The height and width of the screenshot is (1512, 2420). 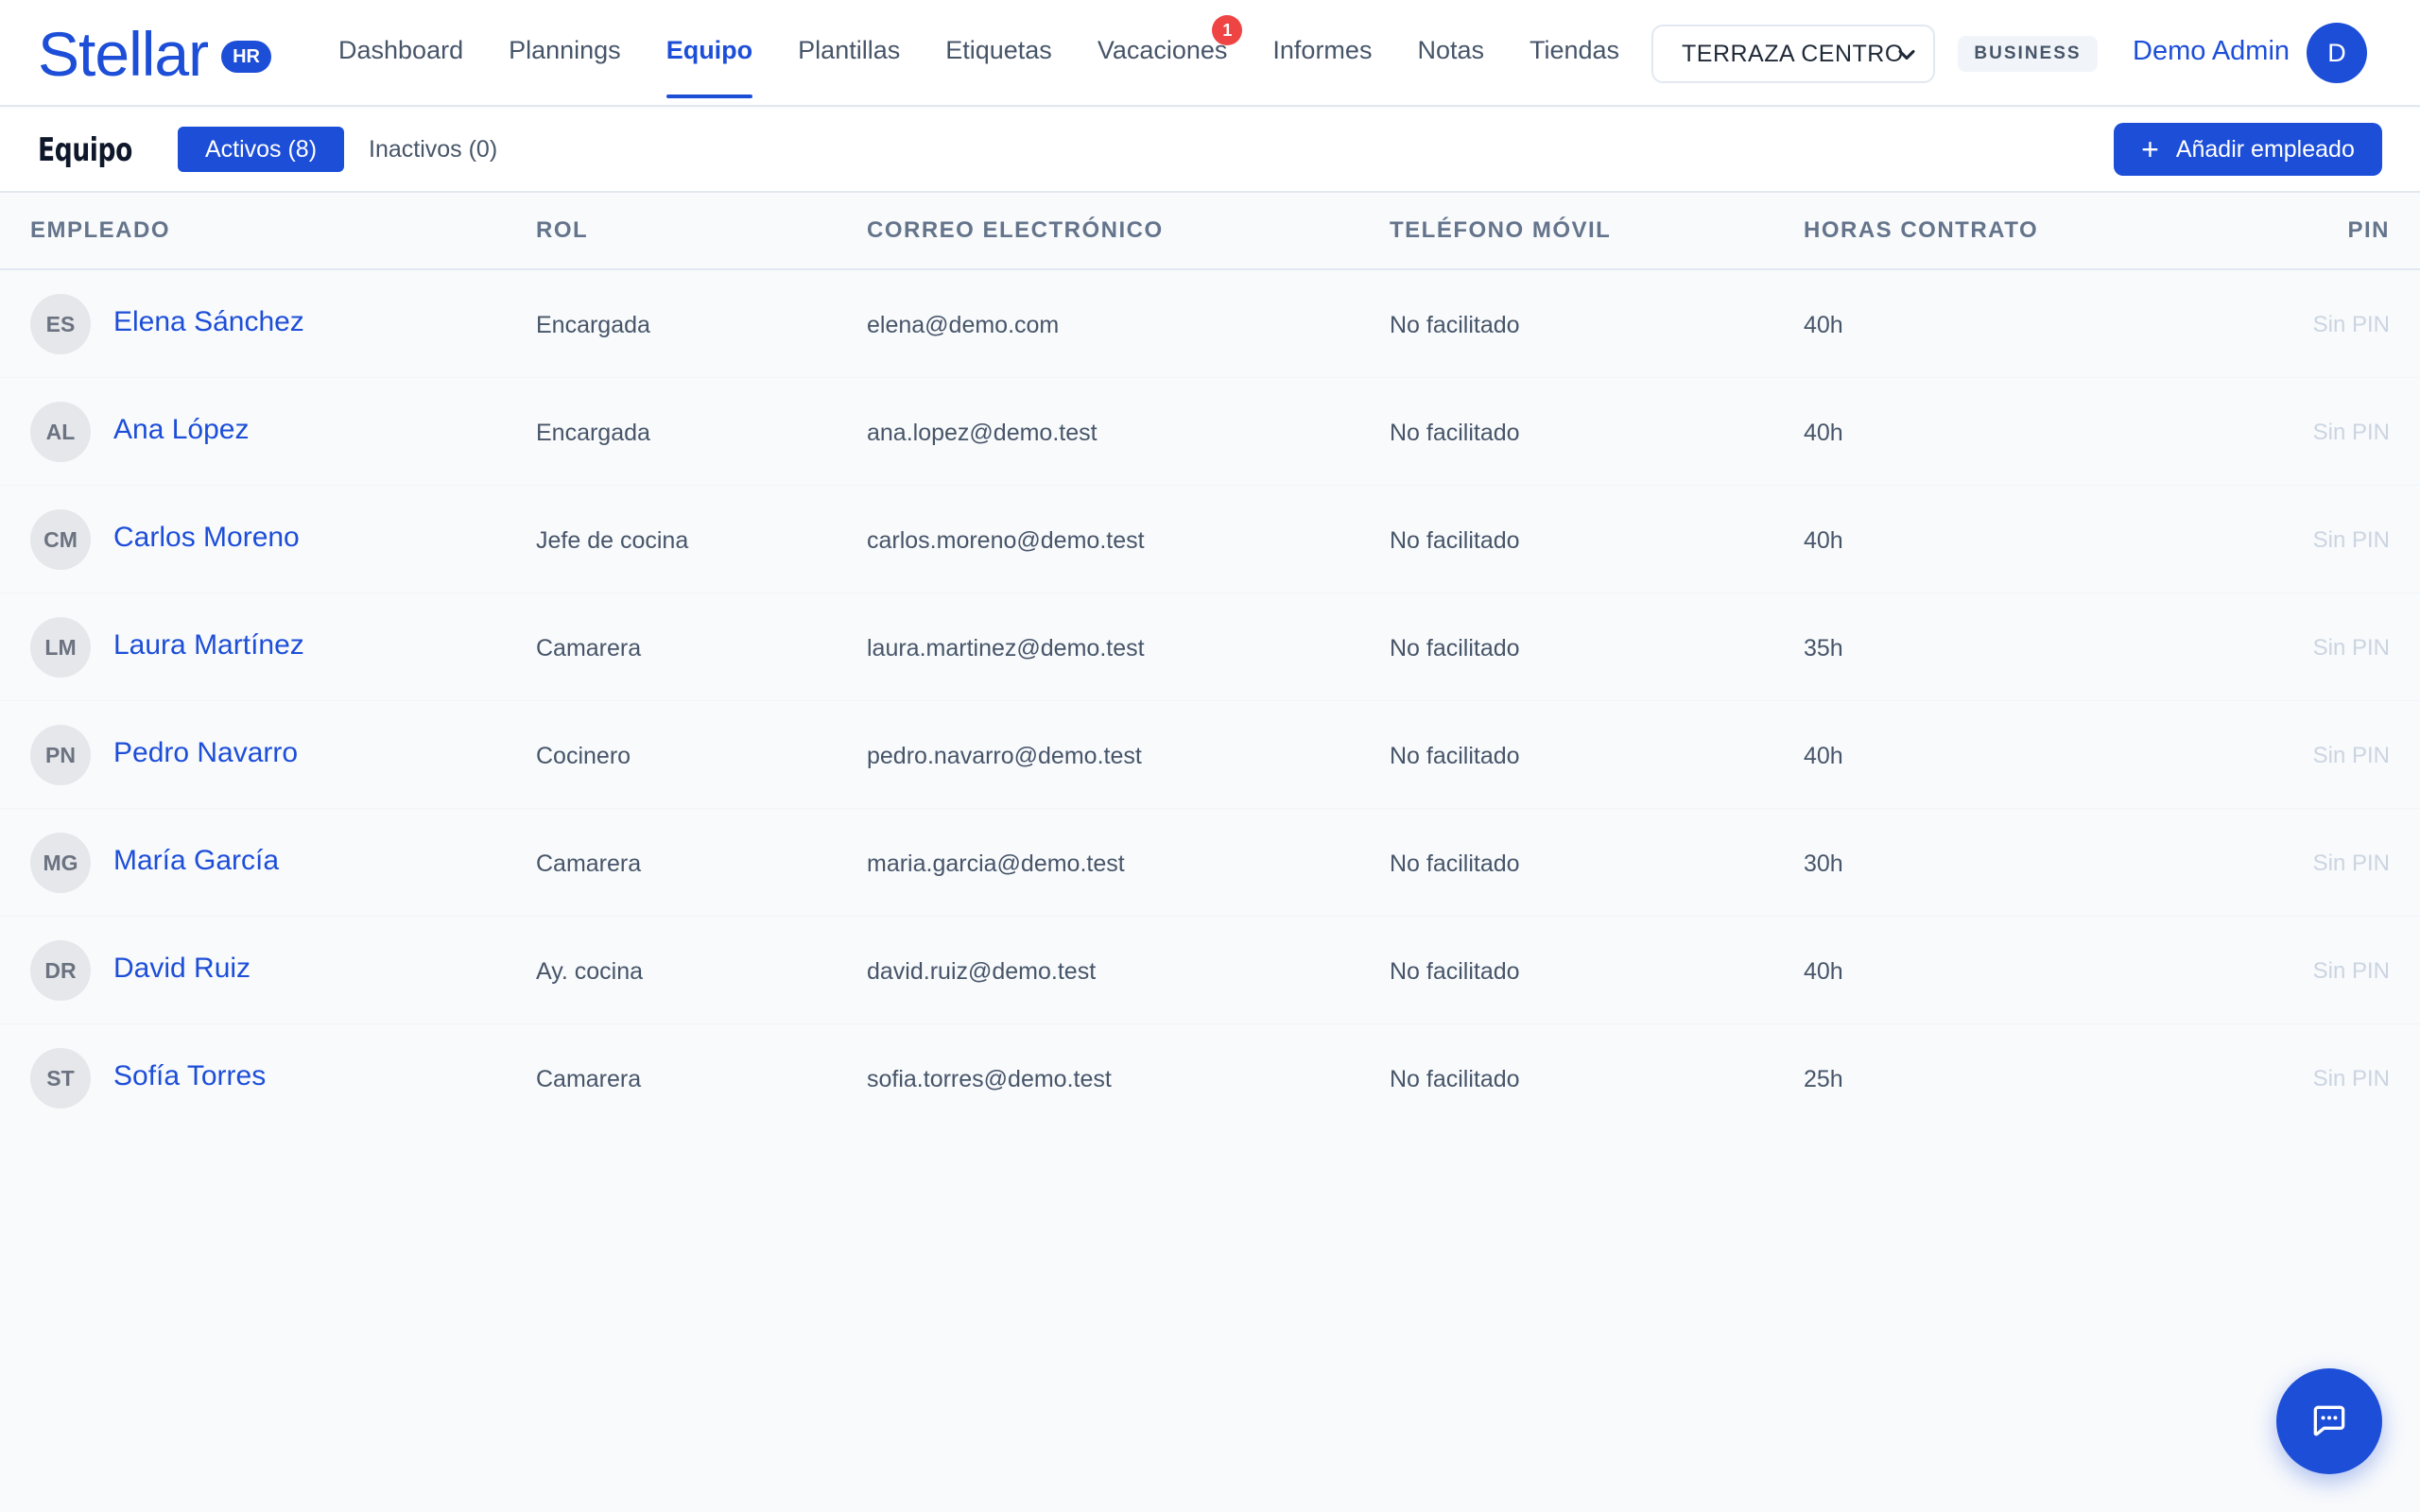 What do you see at coordinates (209, 322) in the screenshot?
I see `employee-name-link: Elena Sánchez` at bounding box center [209, 322].